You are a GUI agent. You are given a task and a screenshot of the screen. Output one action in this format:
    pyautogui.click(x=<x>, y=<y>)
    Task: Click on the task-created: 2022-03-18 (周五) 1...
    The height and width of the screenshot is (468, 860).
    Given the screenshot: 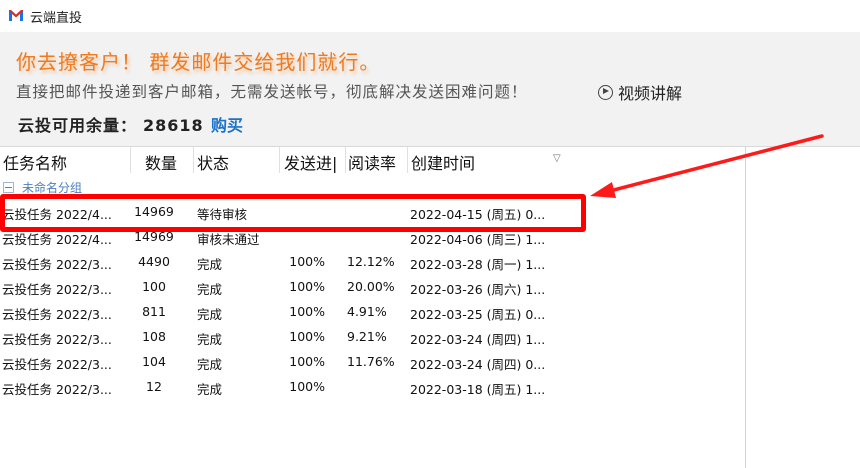 What is the action you would take?
    pyautogui.click(x=478, y=389)
    